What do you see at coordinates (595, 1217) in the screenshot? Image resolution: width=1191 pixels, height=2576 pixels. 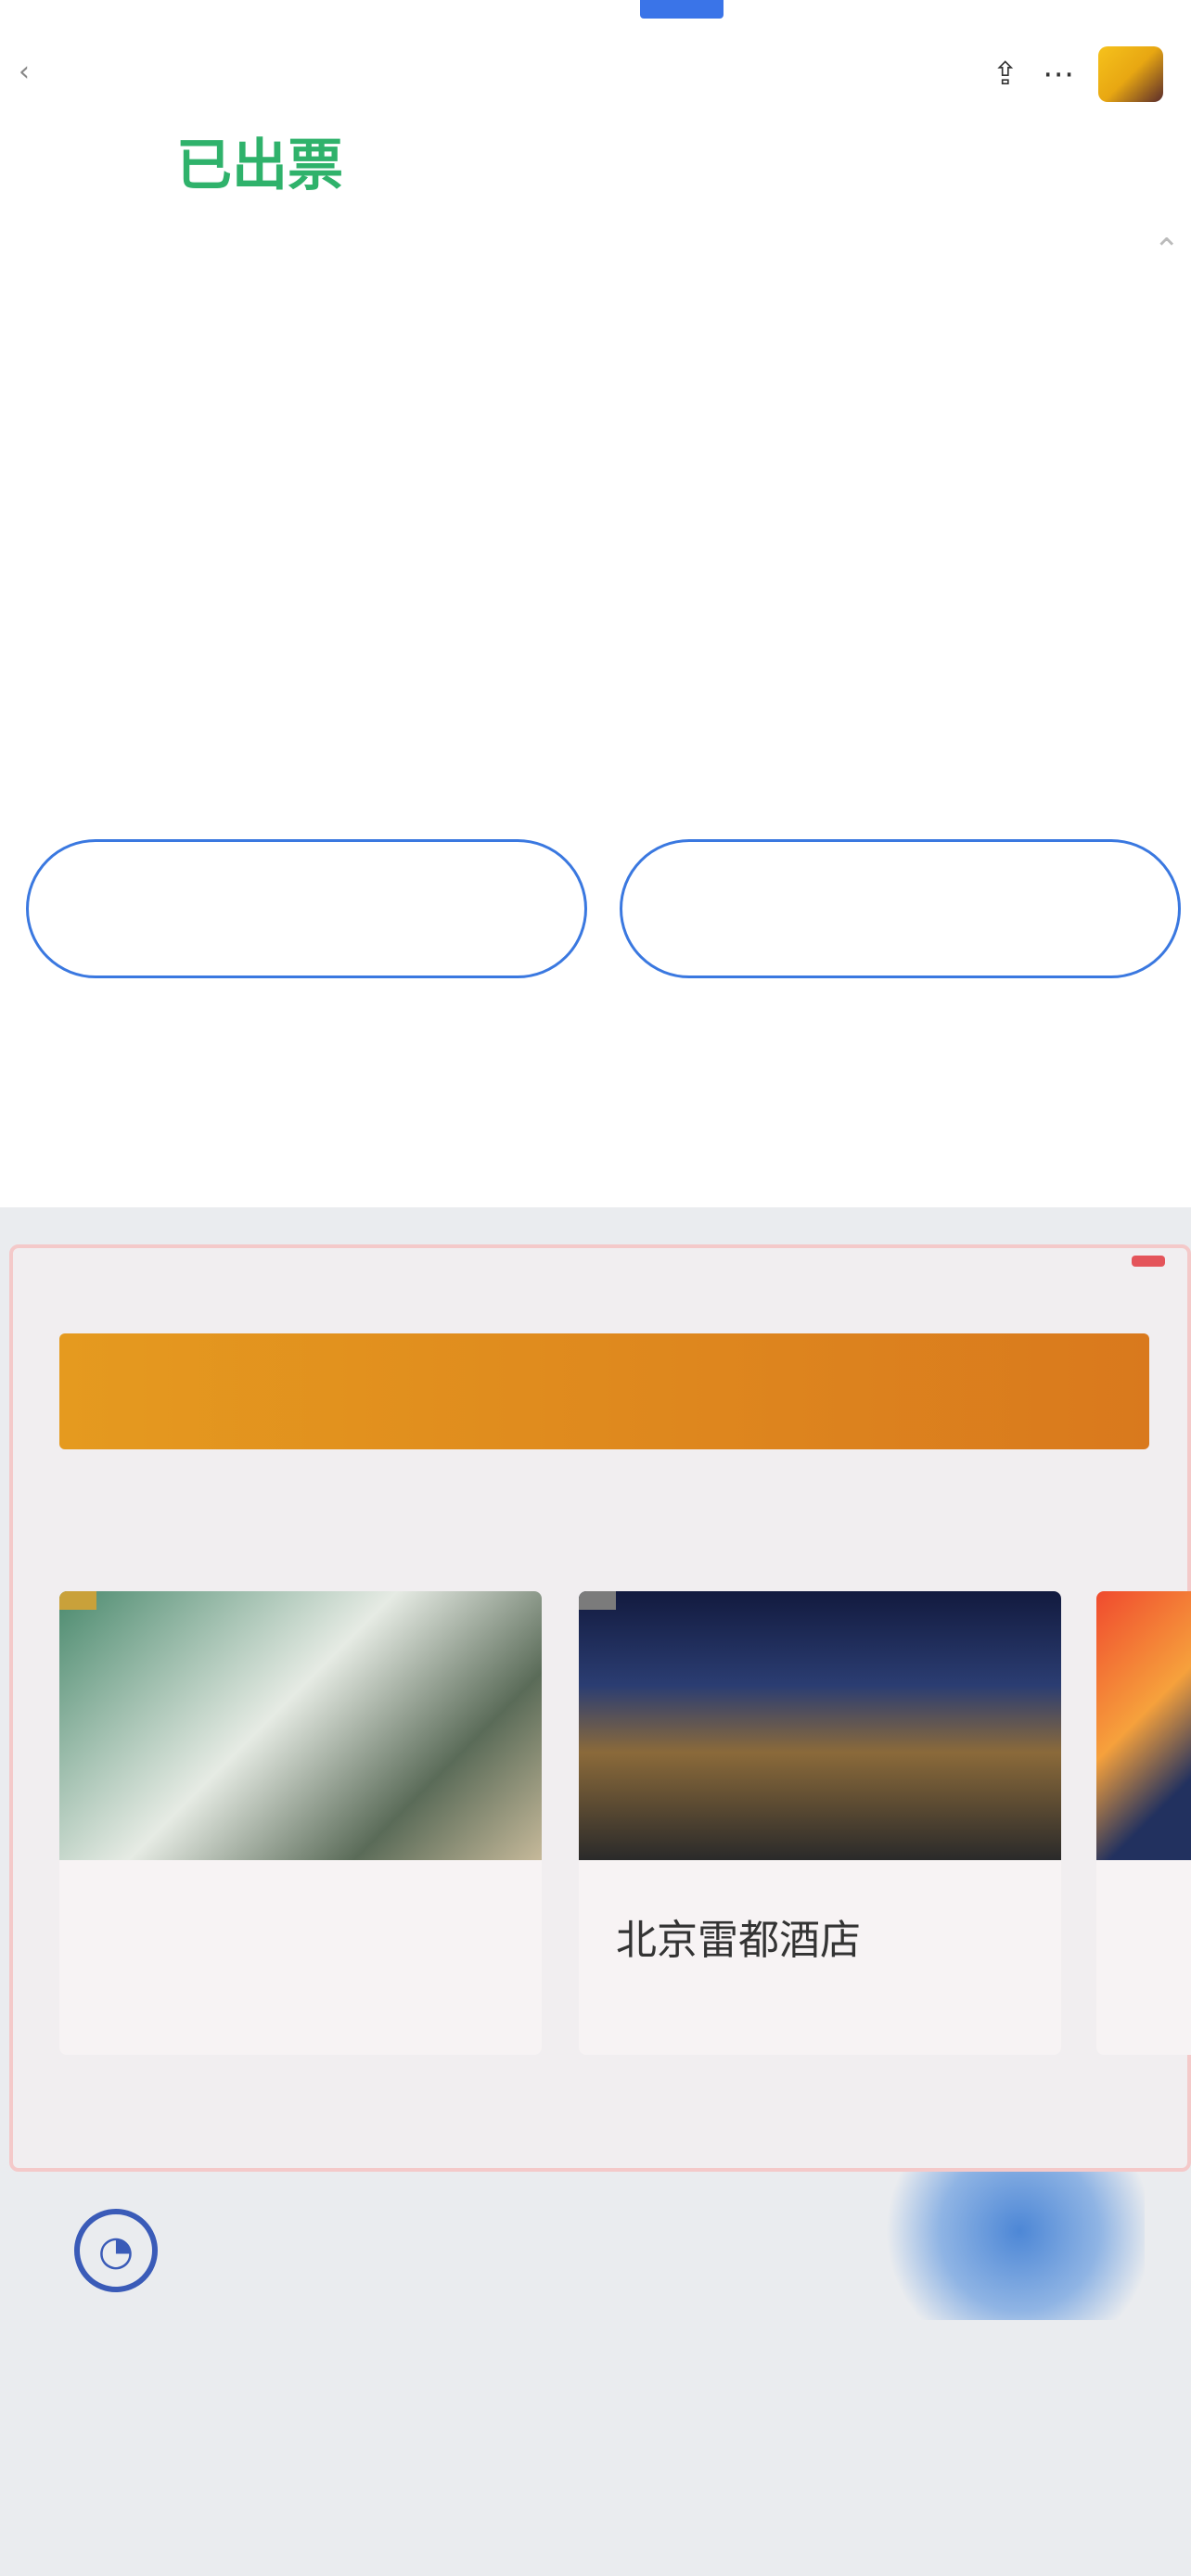 I see `promo-divider` at bounding box center [595, 1217].